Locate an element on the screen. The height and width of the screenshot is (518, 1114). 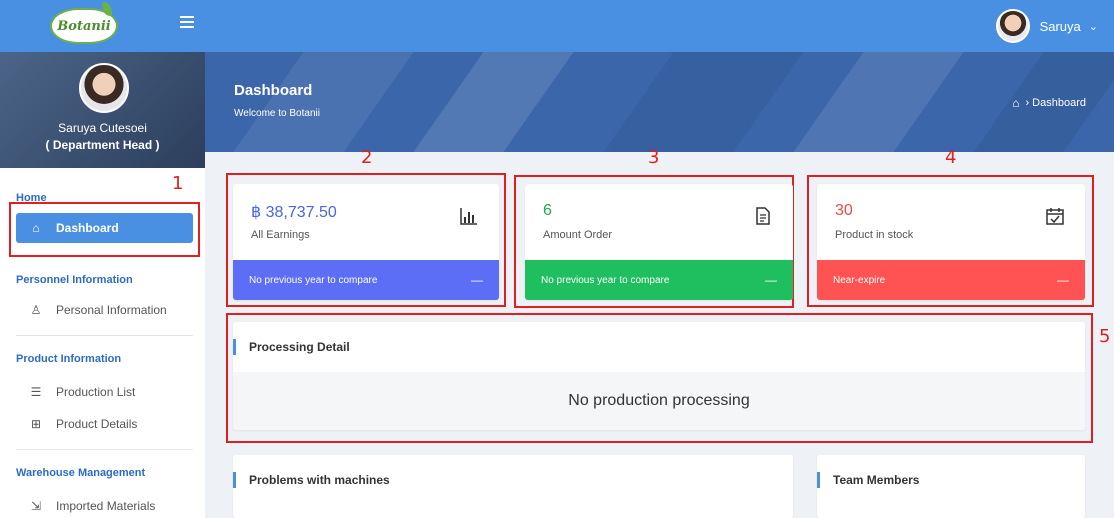
logo-text: Botanii is located at coordinates (84, 26).